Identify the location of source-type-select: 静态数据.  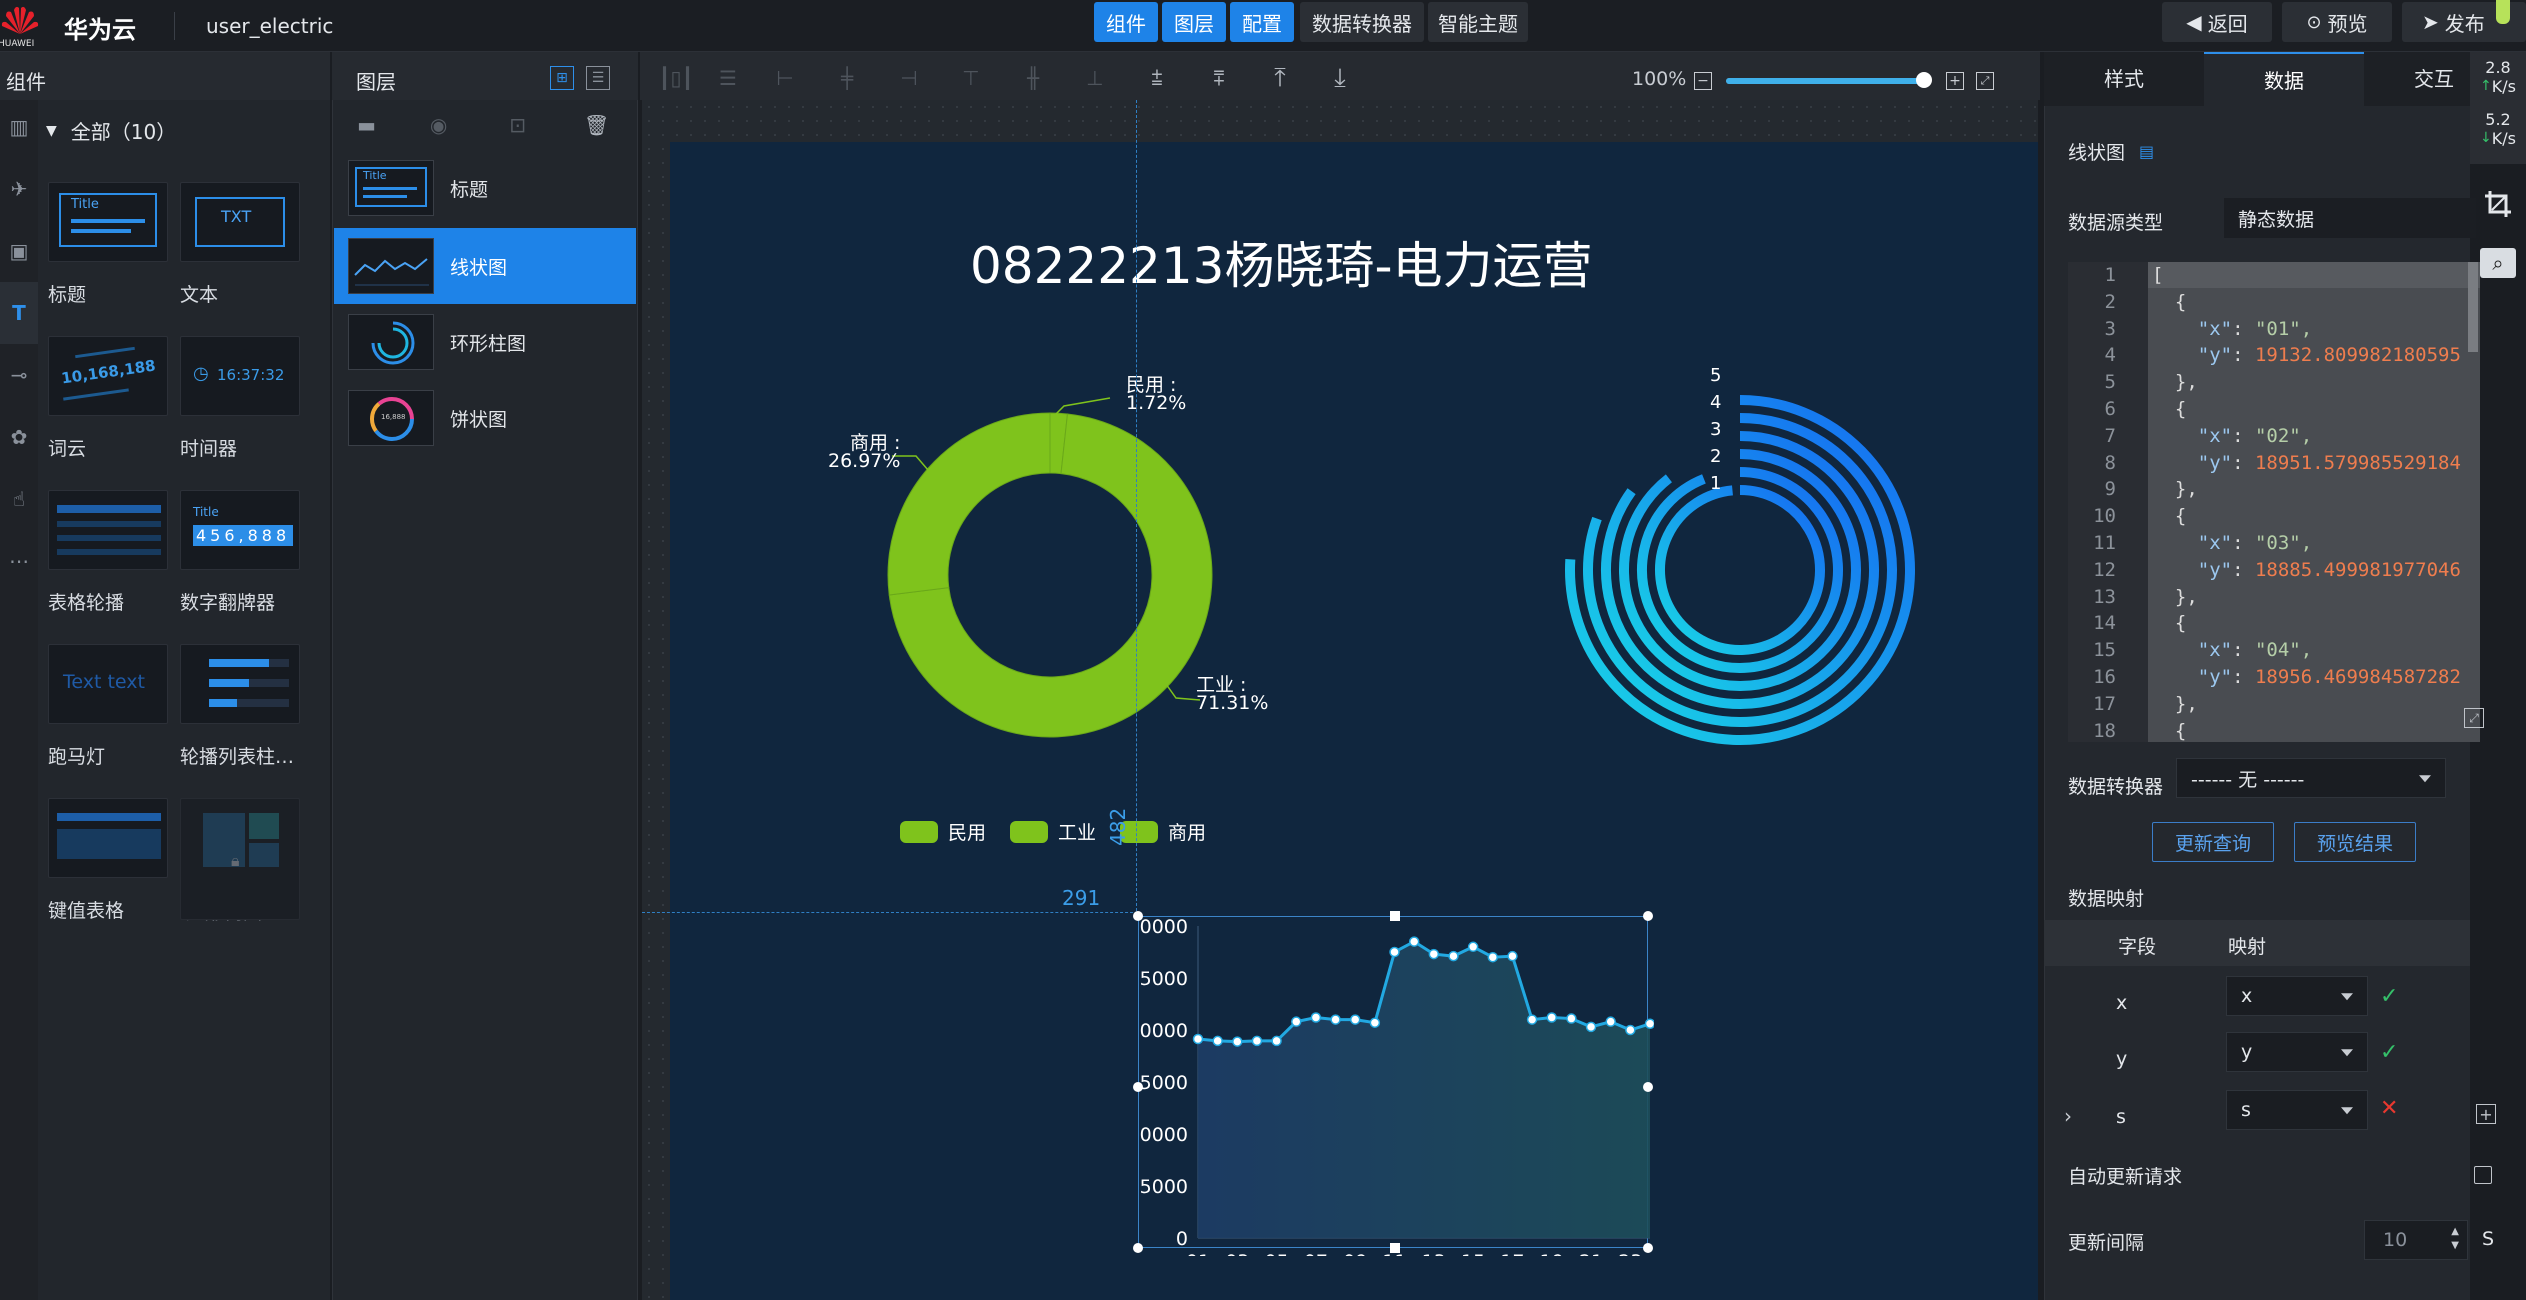
(2350, 218).